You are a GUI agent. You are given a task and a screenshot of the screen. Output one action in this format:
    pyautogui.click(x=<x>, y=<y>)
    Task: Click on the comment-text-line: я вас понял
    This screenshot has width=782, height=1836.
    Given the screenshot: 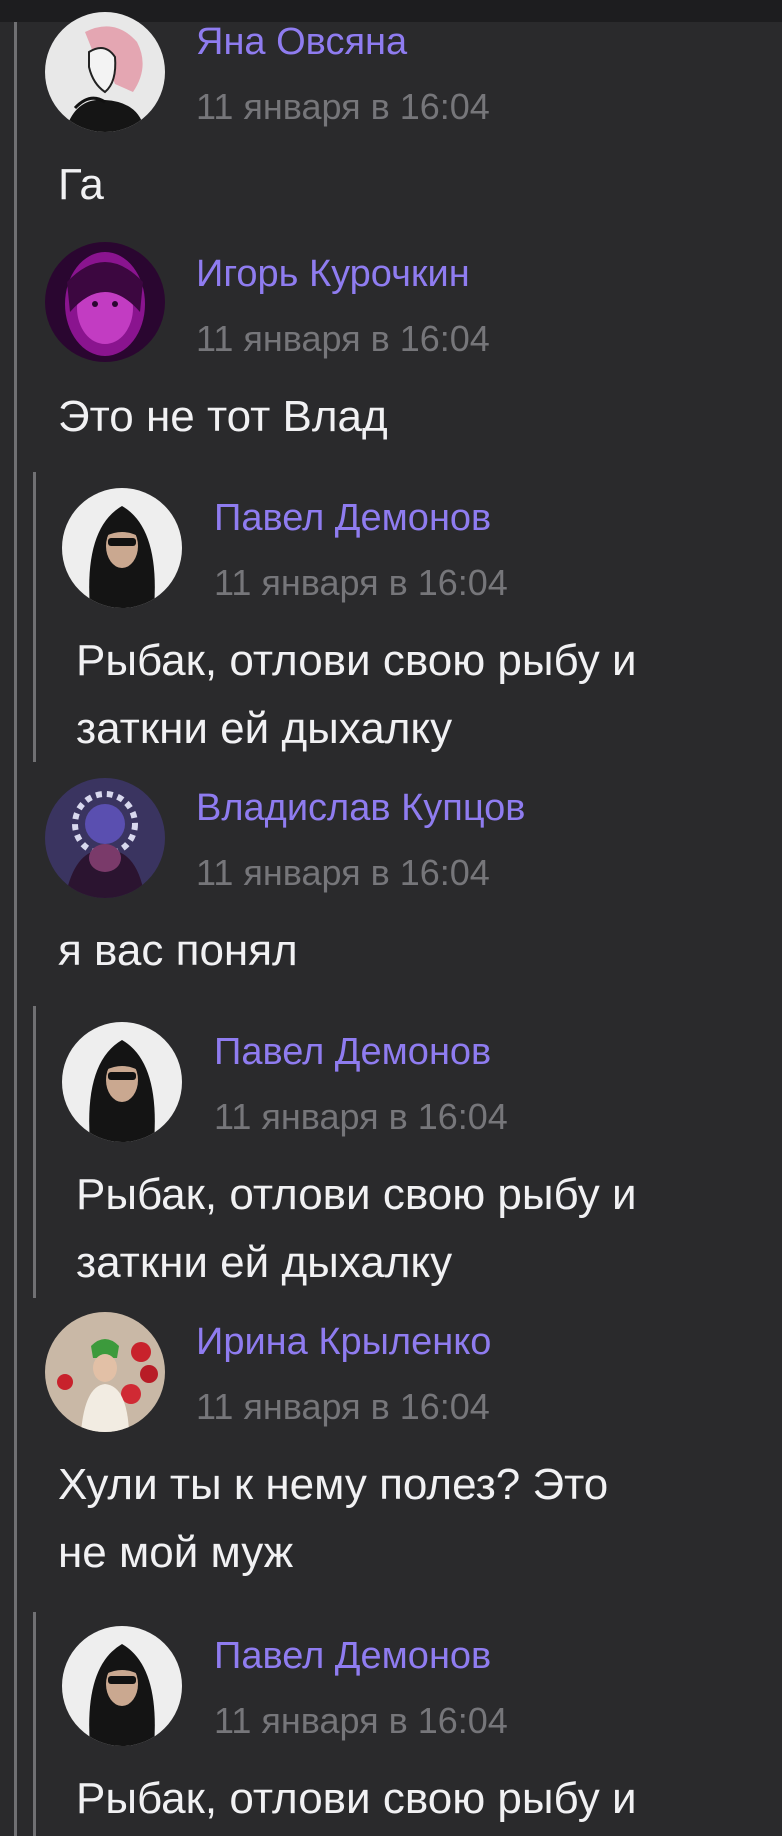 What is the action you would take?
    pyautogui.click(x=178, y=950)
    